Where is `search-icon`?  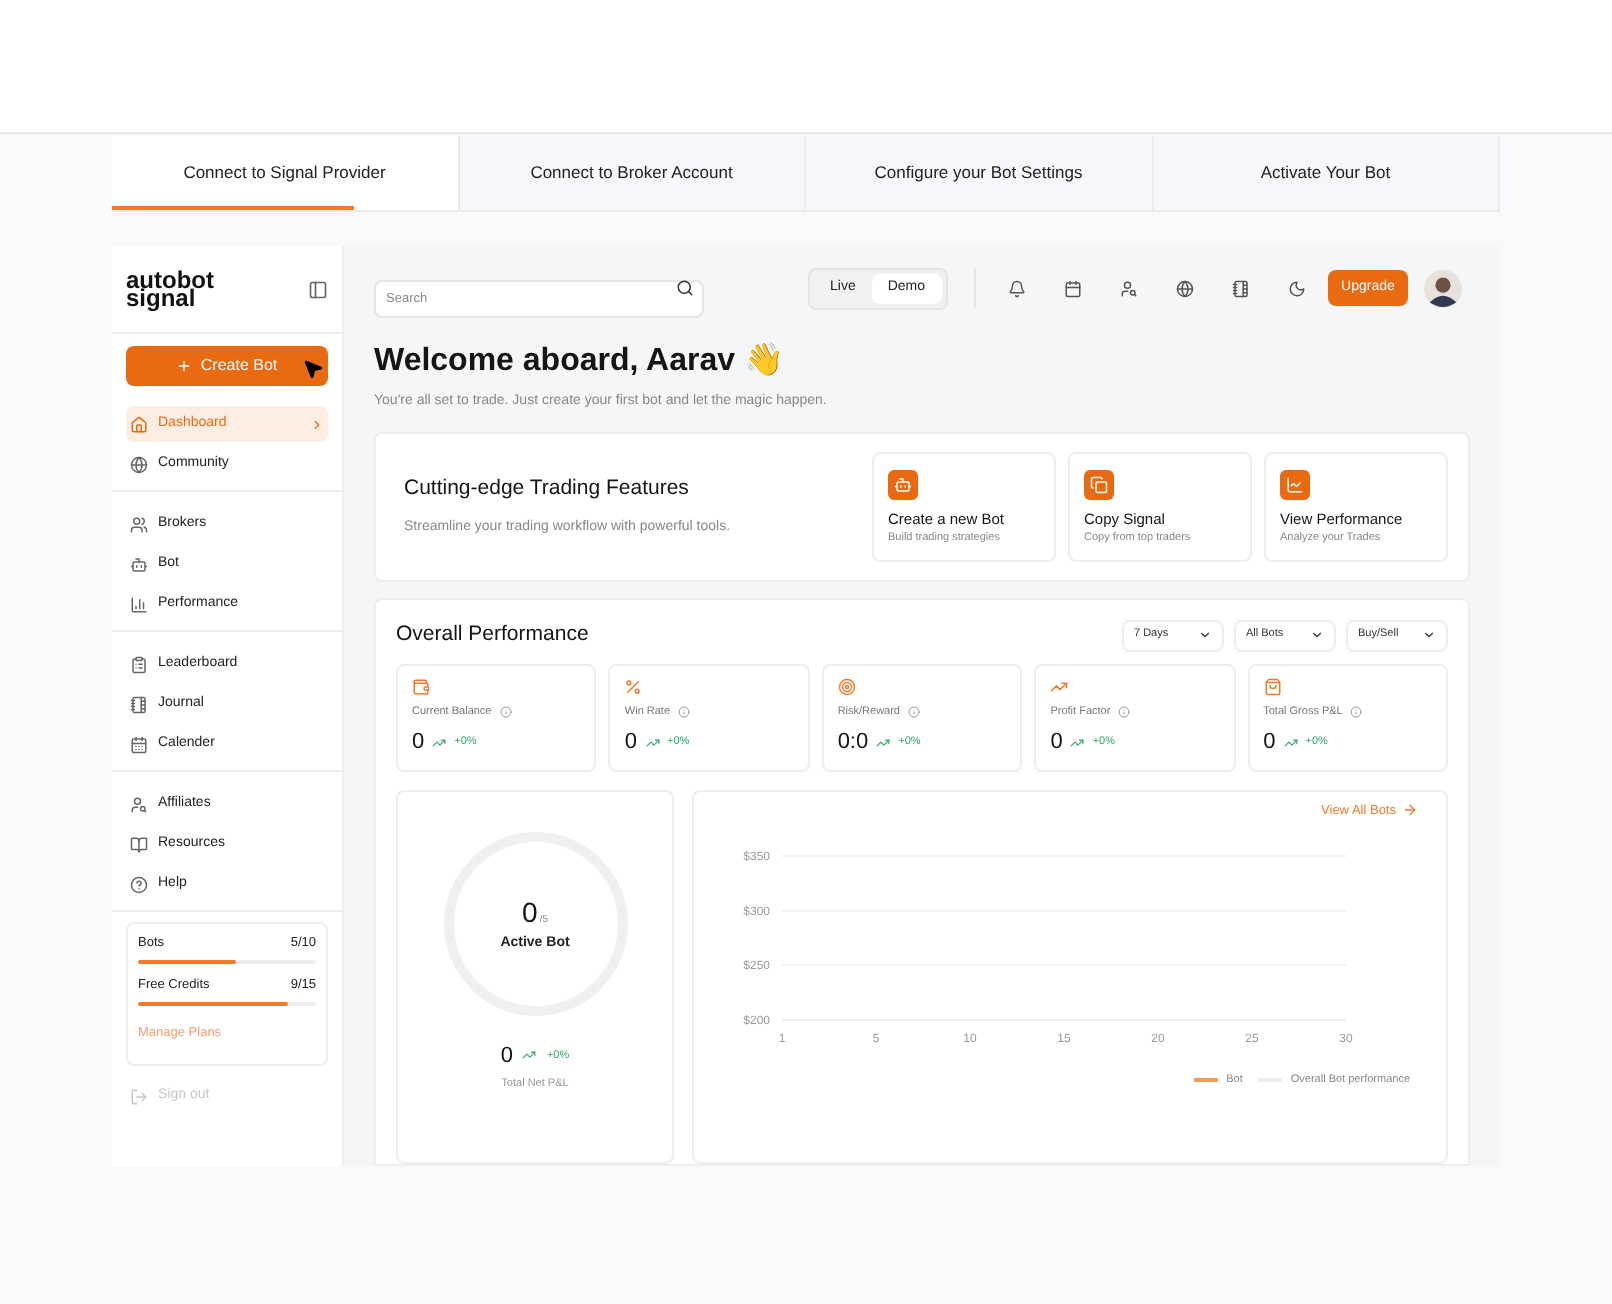
search-icon is located at coordinates (685, 288).